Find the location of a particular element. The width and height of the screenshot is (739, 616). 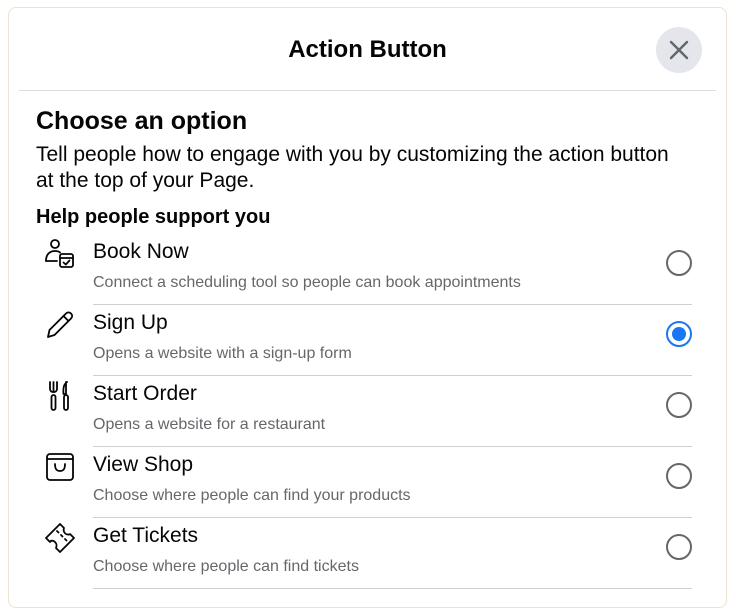

radio-sign-up is located at coordinates (679, 334).